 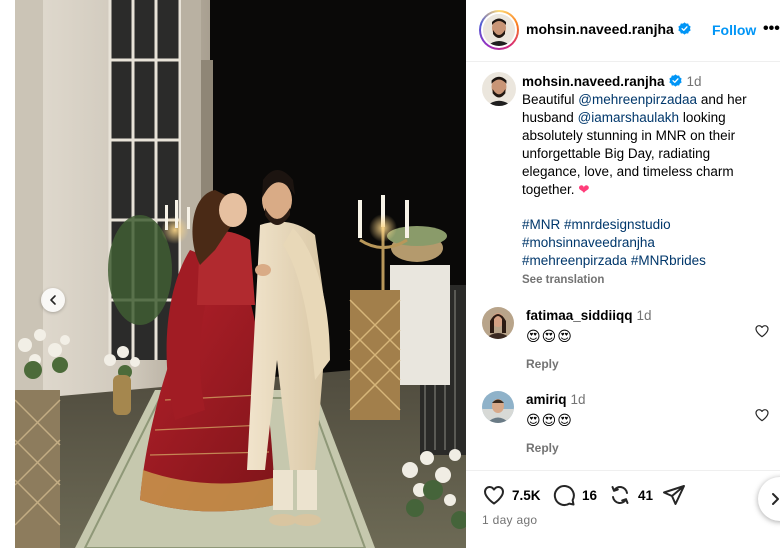 I want to click on hashtag-link: #MNR, so click(x=541, y=224).